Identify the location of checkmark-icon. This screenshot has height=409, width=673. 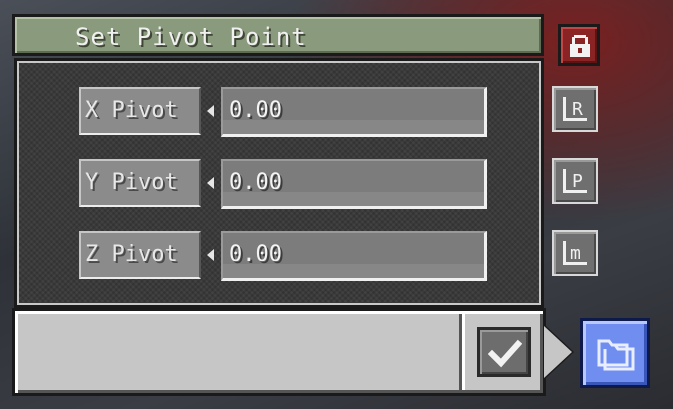
(505, 353).